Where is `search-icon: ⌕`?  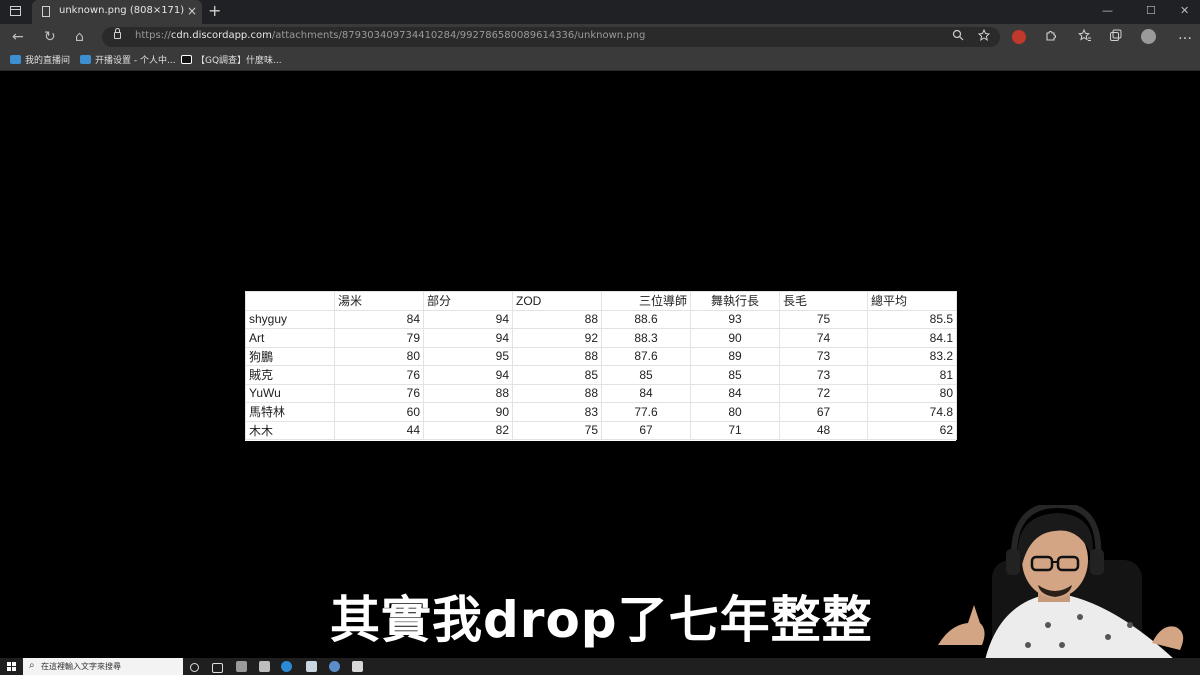
search-icon: ⌕ is located at coordinates (32, 665).